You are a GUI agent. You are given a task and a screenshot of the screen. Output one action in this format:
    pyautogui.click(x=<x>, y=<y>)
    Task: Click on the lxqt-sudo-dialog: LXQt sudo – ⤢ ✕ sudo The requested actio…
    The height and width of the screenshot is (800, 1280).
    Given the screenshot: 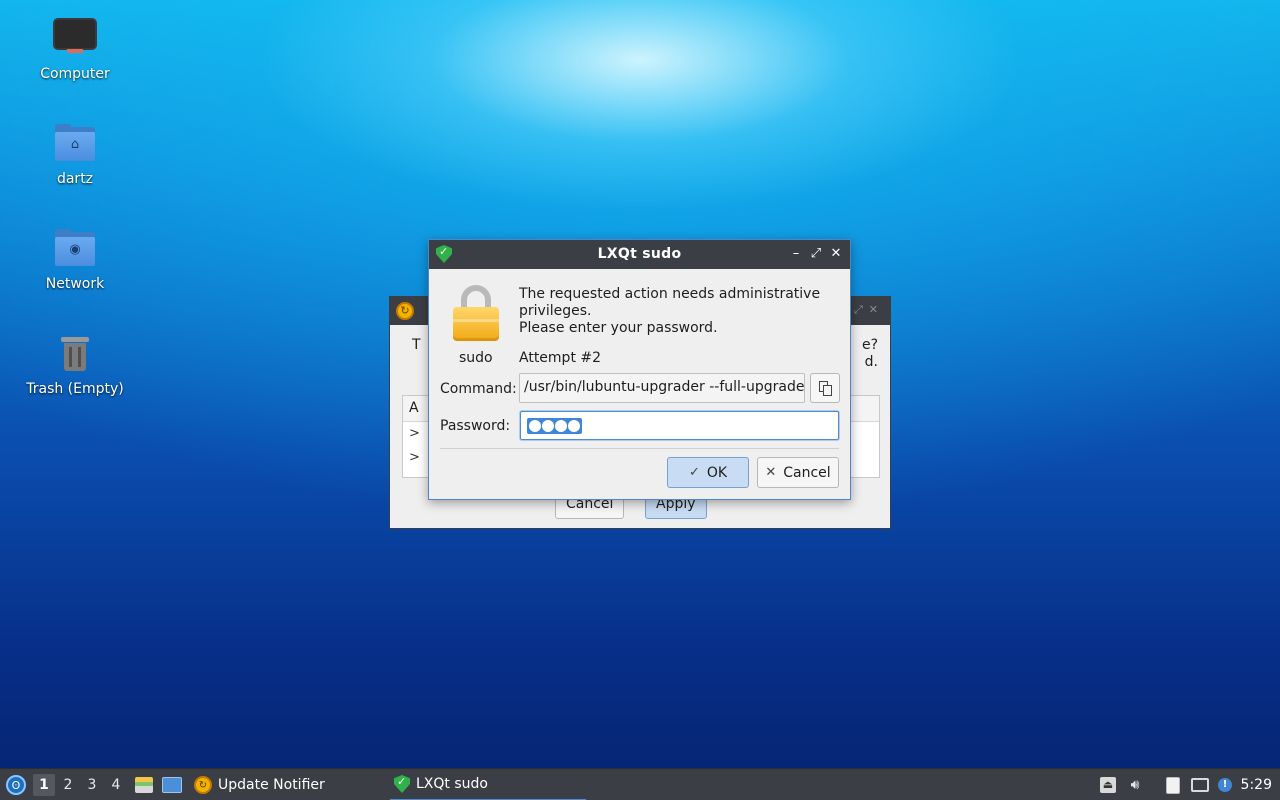 What is the action you would take?
    pyautogui.click(x=639, y=369)
    